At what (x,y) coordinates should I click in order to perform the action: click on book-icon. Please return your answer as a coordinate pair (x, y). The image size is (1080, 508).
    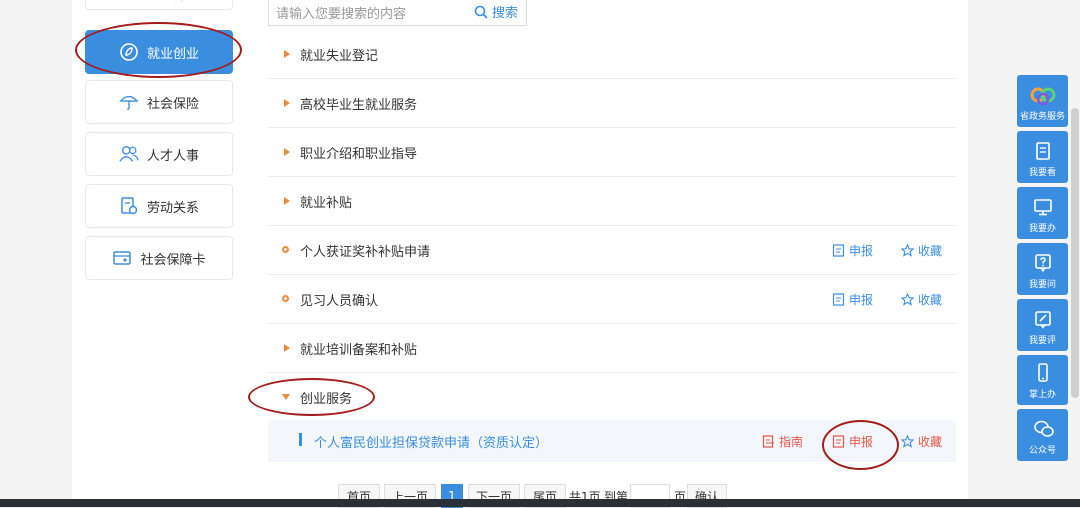
    Looking at the image, I should click on (1043, 151).